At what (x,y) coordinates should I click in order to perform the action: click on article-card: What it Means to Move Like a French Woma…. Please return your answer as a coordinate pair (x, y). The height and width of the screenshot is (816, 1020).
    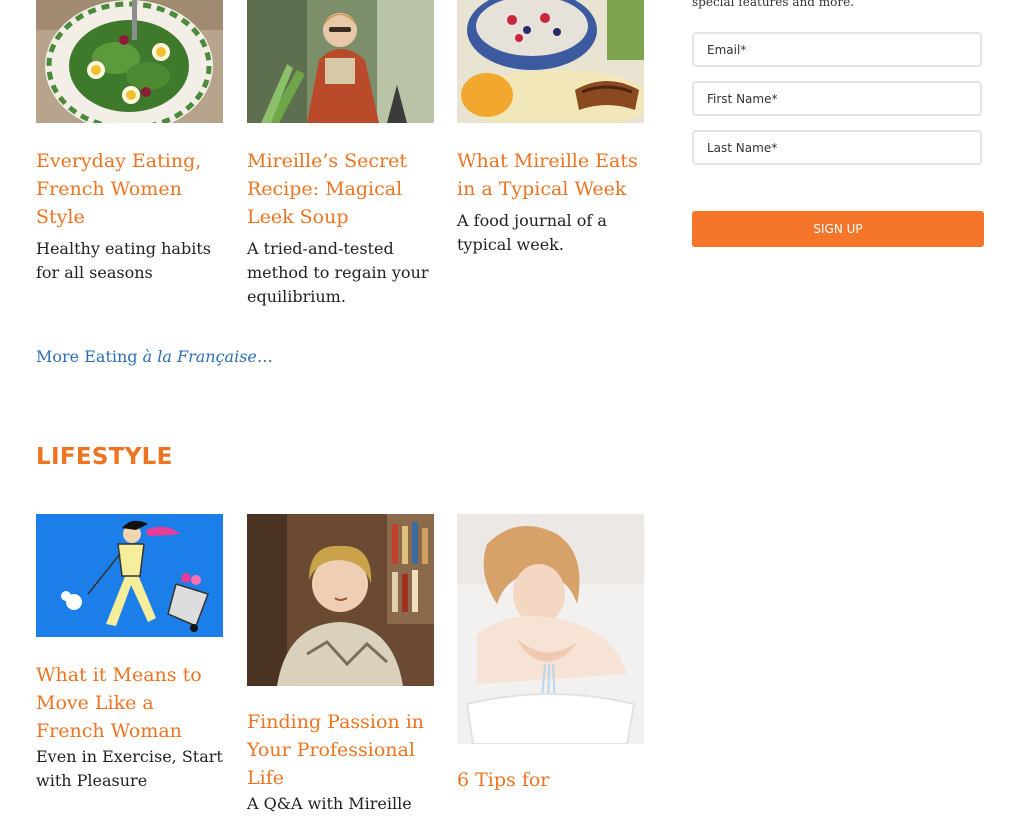
    Looking at the image, I should click on (129, 653).